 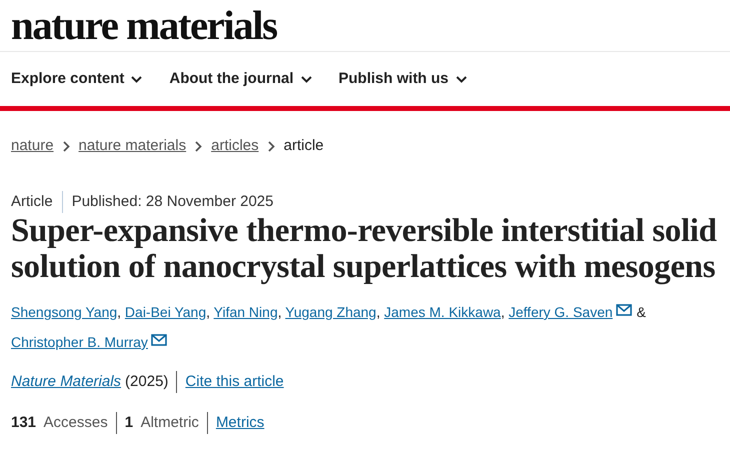 What do you see at coordinates (442, 312) in the screenshot?
I see `author-link: James M. Kikkawa` at bounding box center [442, 312].